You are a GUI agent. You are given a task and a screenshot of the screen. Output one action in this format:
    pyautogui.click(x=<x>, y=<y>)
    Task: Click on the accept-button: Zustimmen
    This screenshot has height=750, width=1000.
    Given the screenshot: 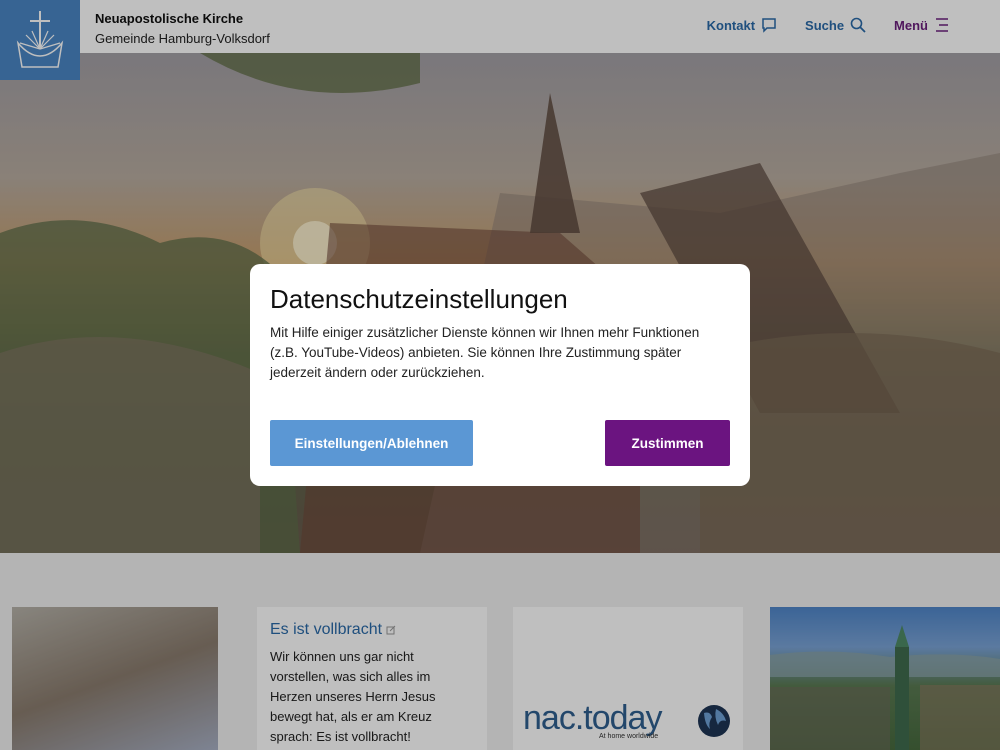 What is the action you would take?
    pyautogui.click(x=667, y=443)
    